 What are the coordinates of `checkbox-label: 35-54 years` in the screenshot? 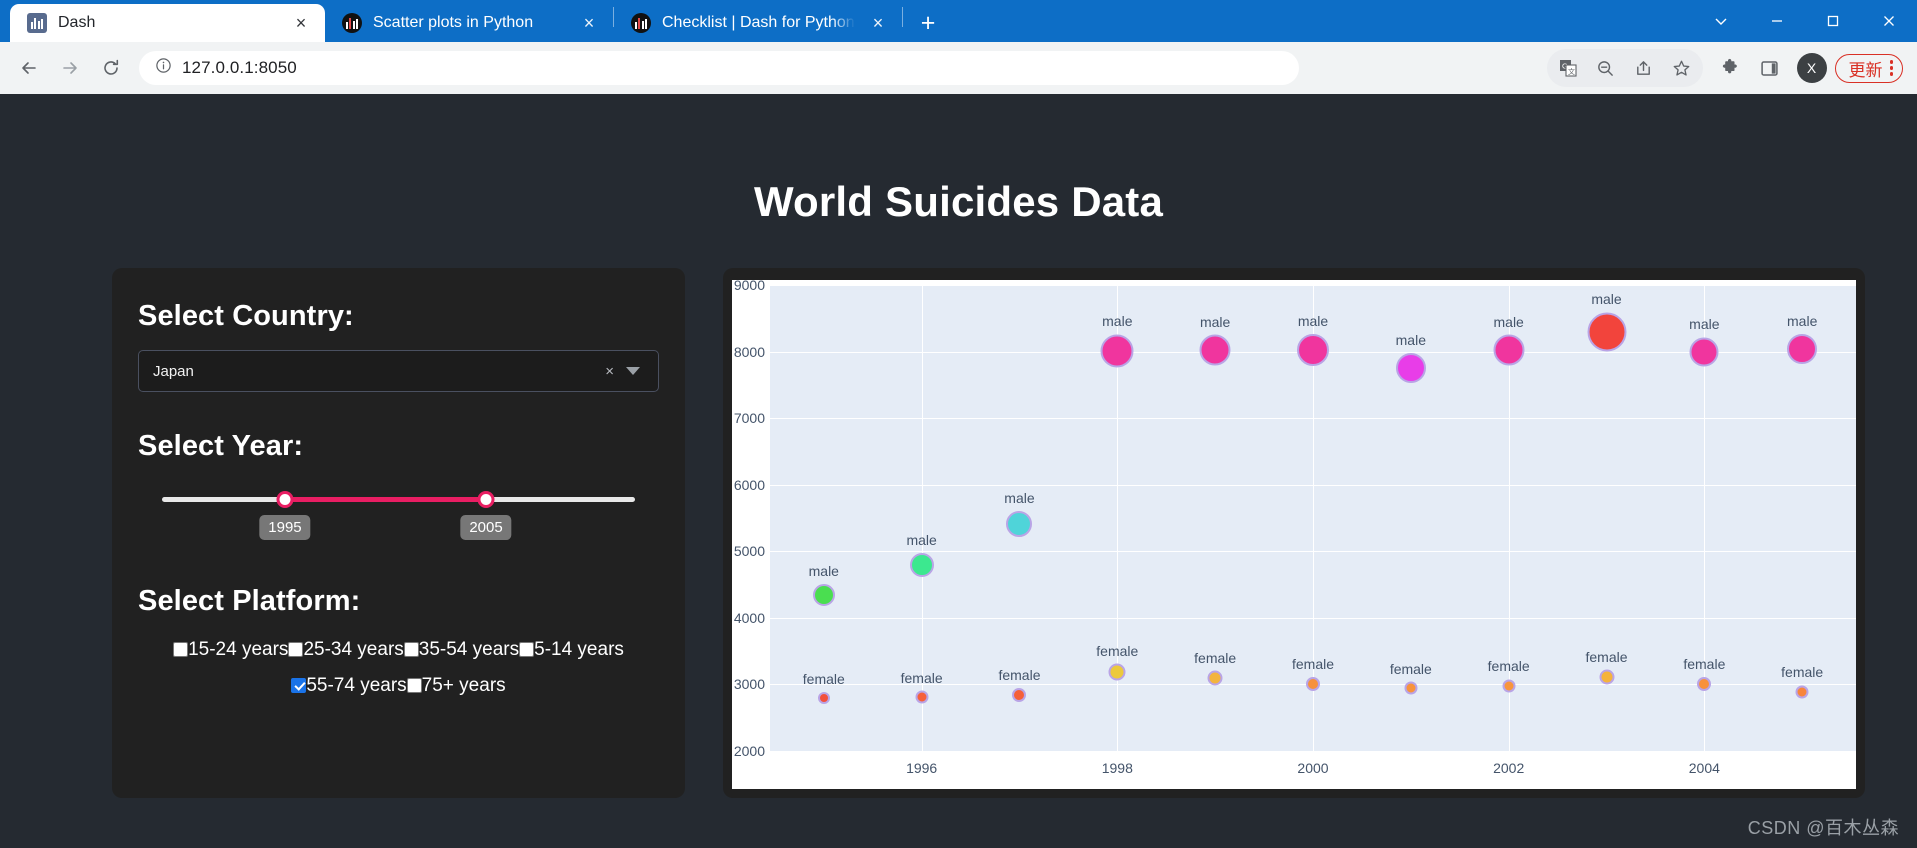 It's located at (469, 649).